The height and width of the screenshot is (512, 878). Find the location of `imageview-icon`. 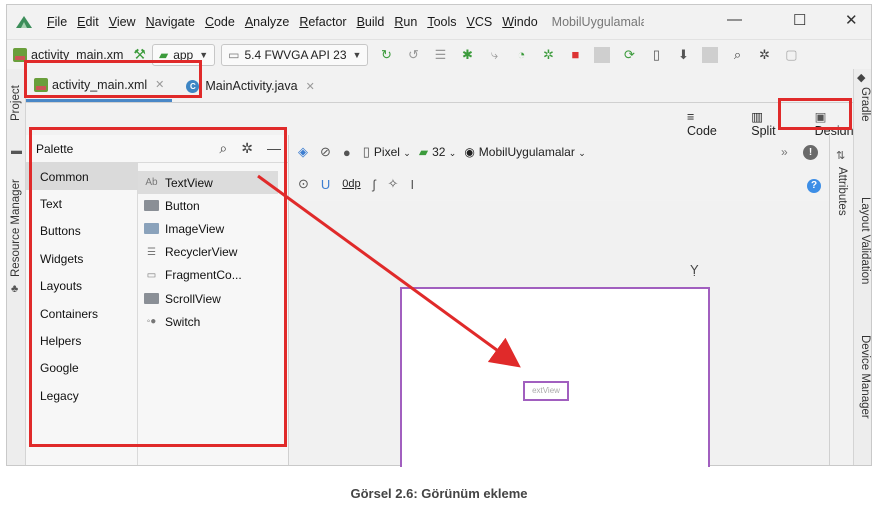

imageview-icon is located at coordinates (151, 229).